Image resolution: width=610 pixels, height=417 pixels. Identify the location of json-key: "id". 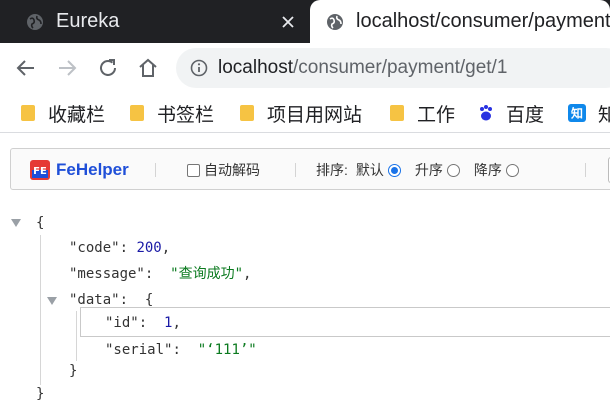
(122, 323).